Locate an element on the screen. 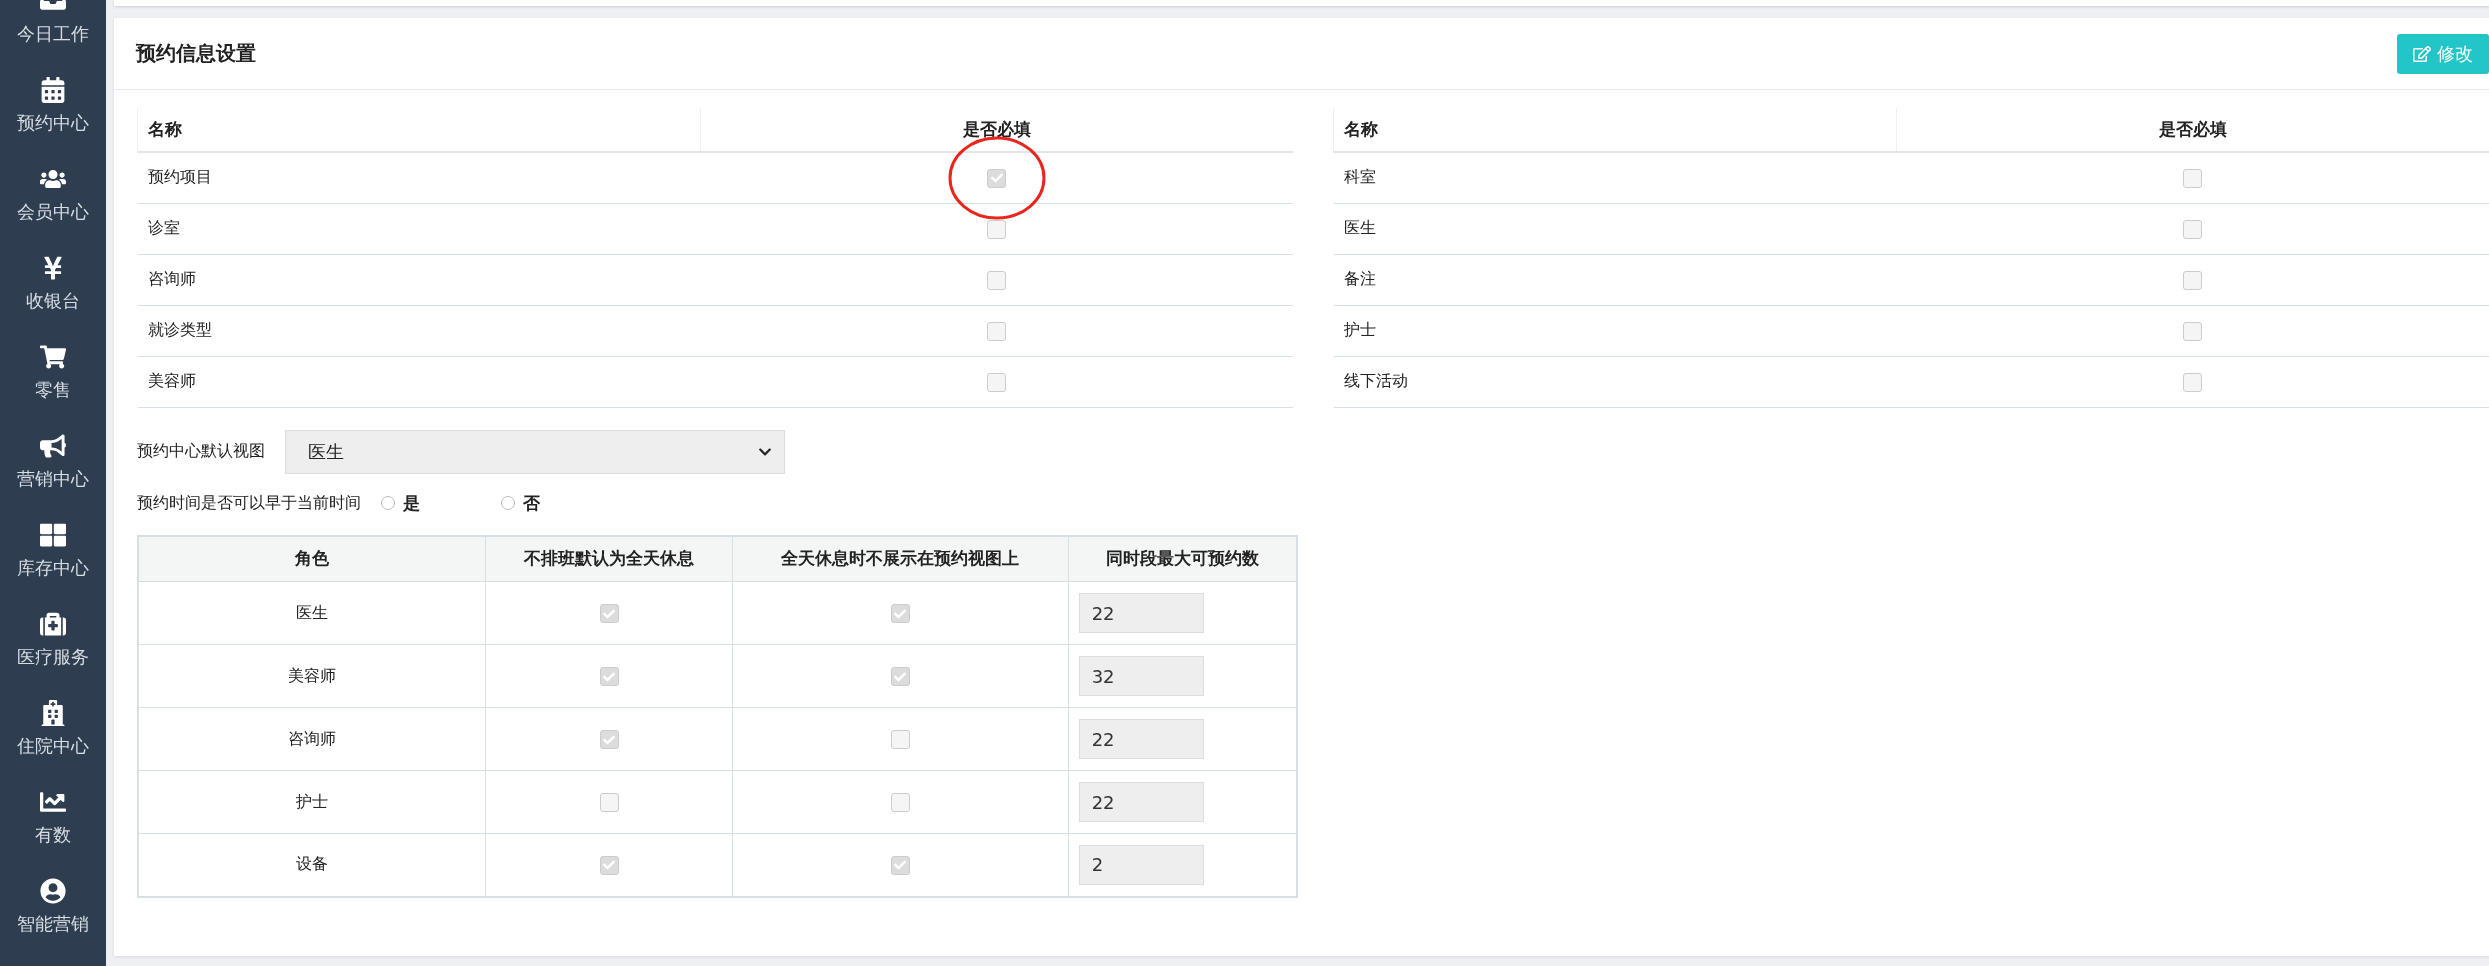  column-header: 不排班默认为全天休息 is located at coordinates (609, 558).